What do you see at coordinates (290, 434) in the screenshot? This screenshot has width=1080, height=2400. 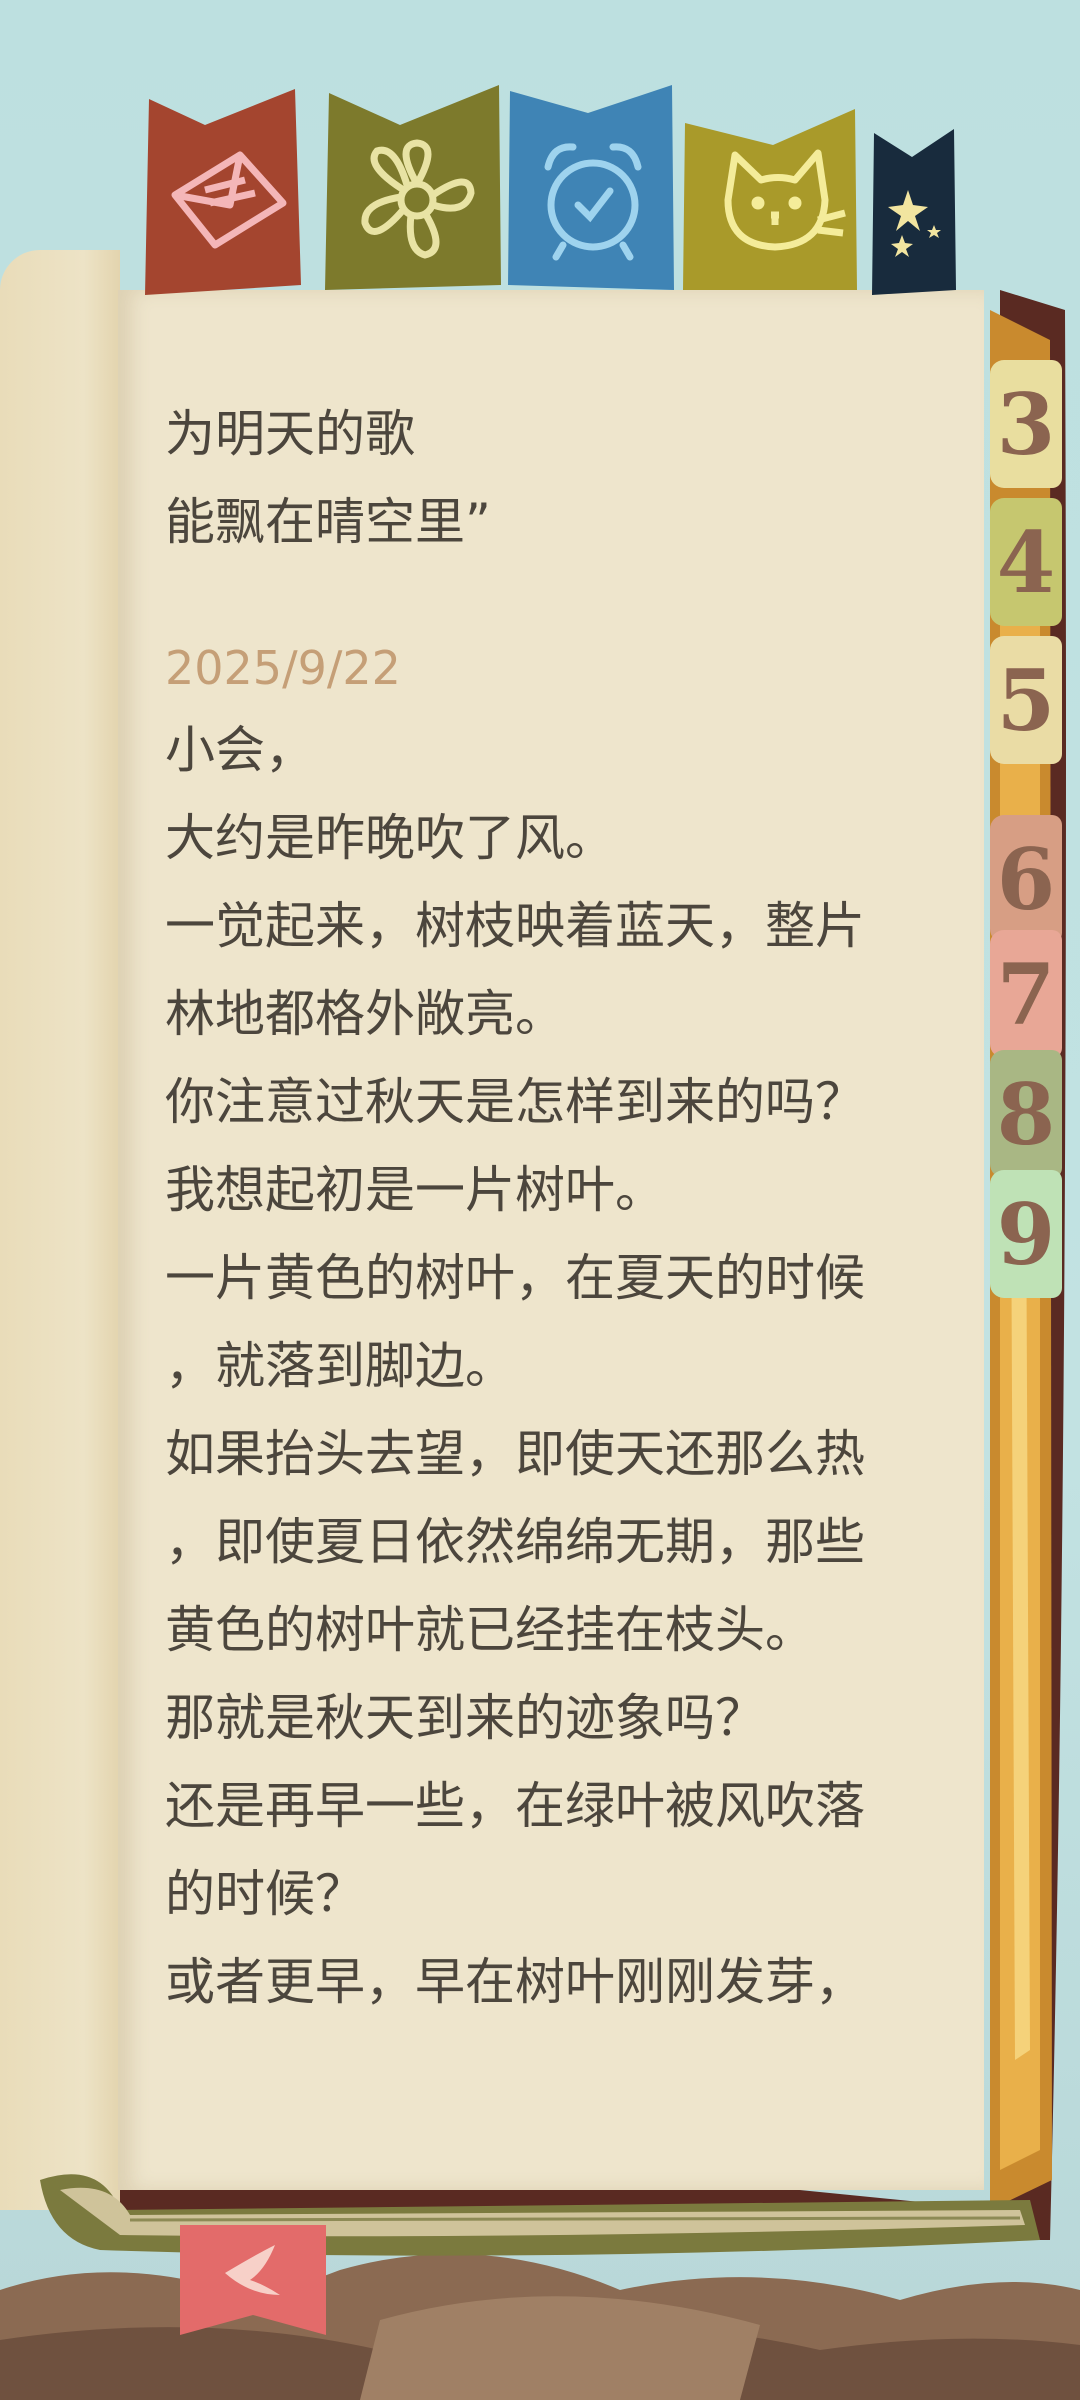 I see `poem-line: 为明天的歌` at bounding box center [290, 434].